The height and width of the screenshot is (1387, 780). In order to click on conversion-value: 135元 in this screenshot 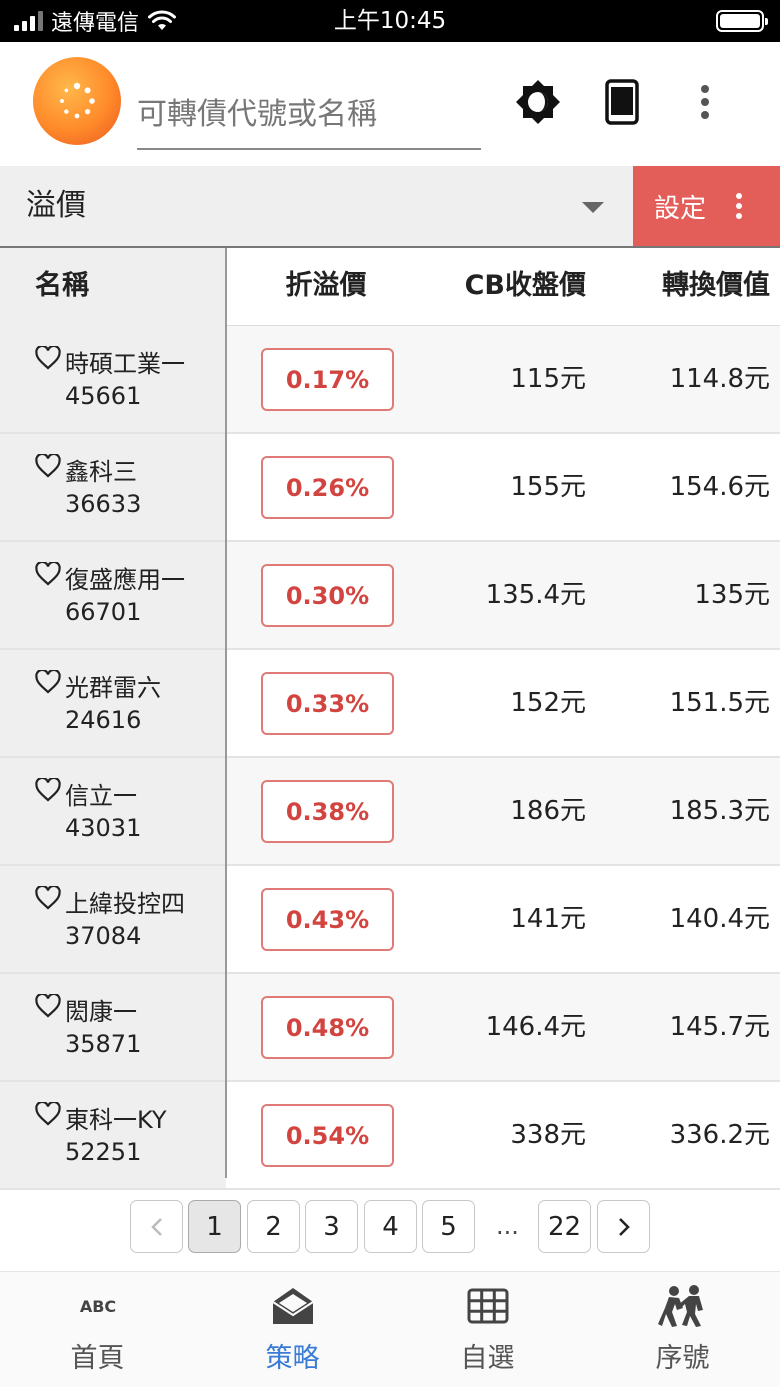, I will do `click(732, 595)`.